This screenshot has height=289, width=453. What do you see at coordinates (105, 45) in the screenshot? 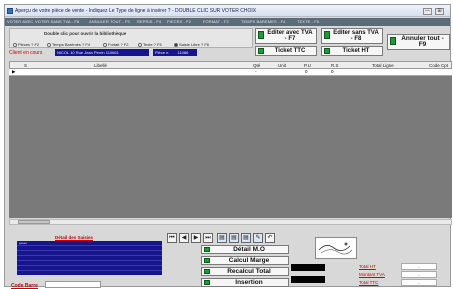
I see `radio-forfait-icon` at bounding box center [105, 45].